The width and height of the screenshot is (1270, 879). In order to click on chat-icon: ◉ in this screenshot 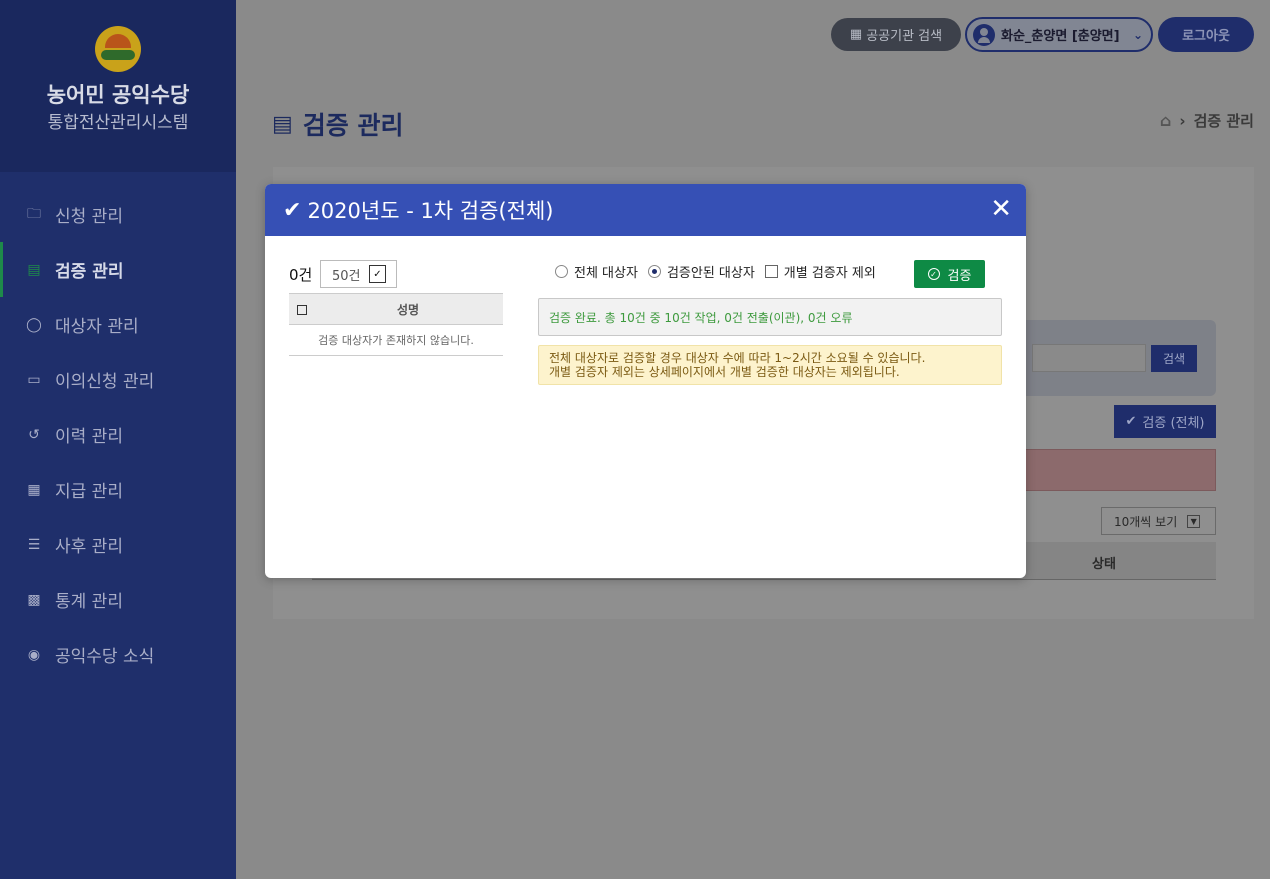, I will do `click(34, 654)`.